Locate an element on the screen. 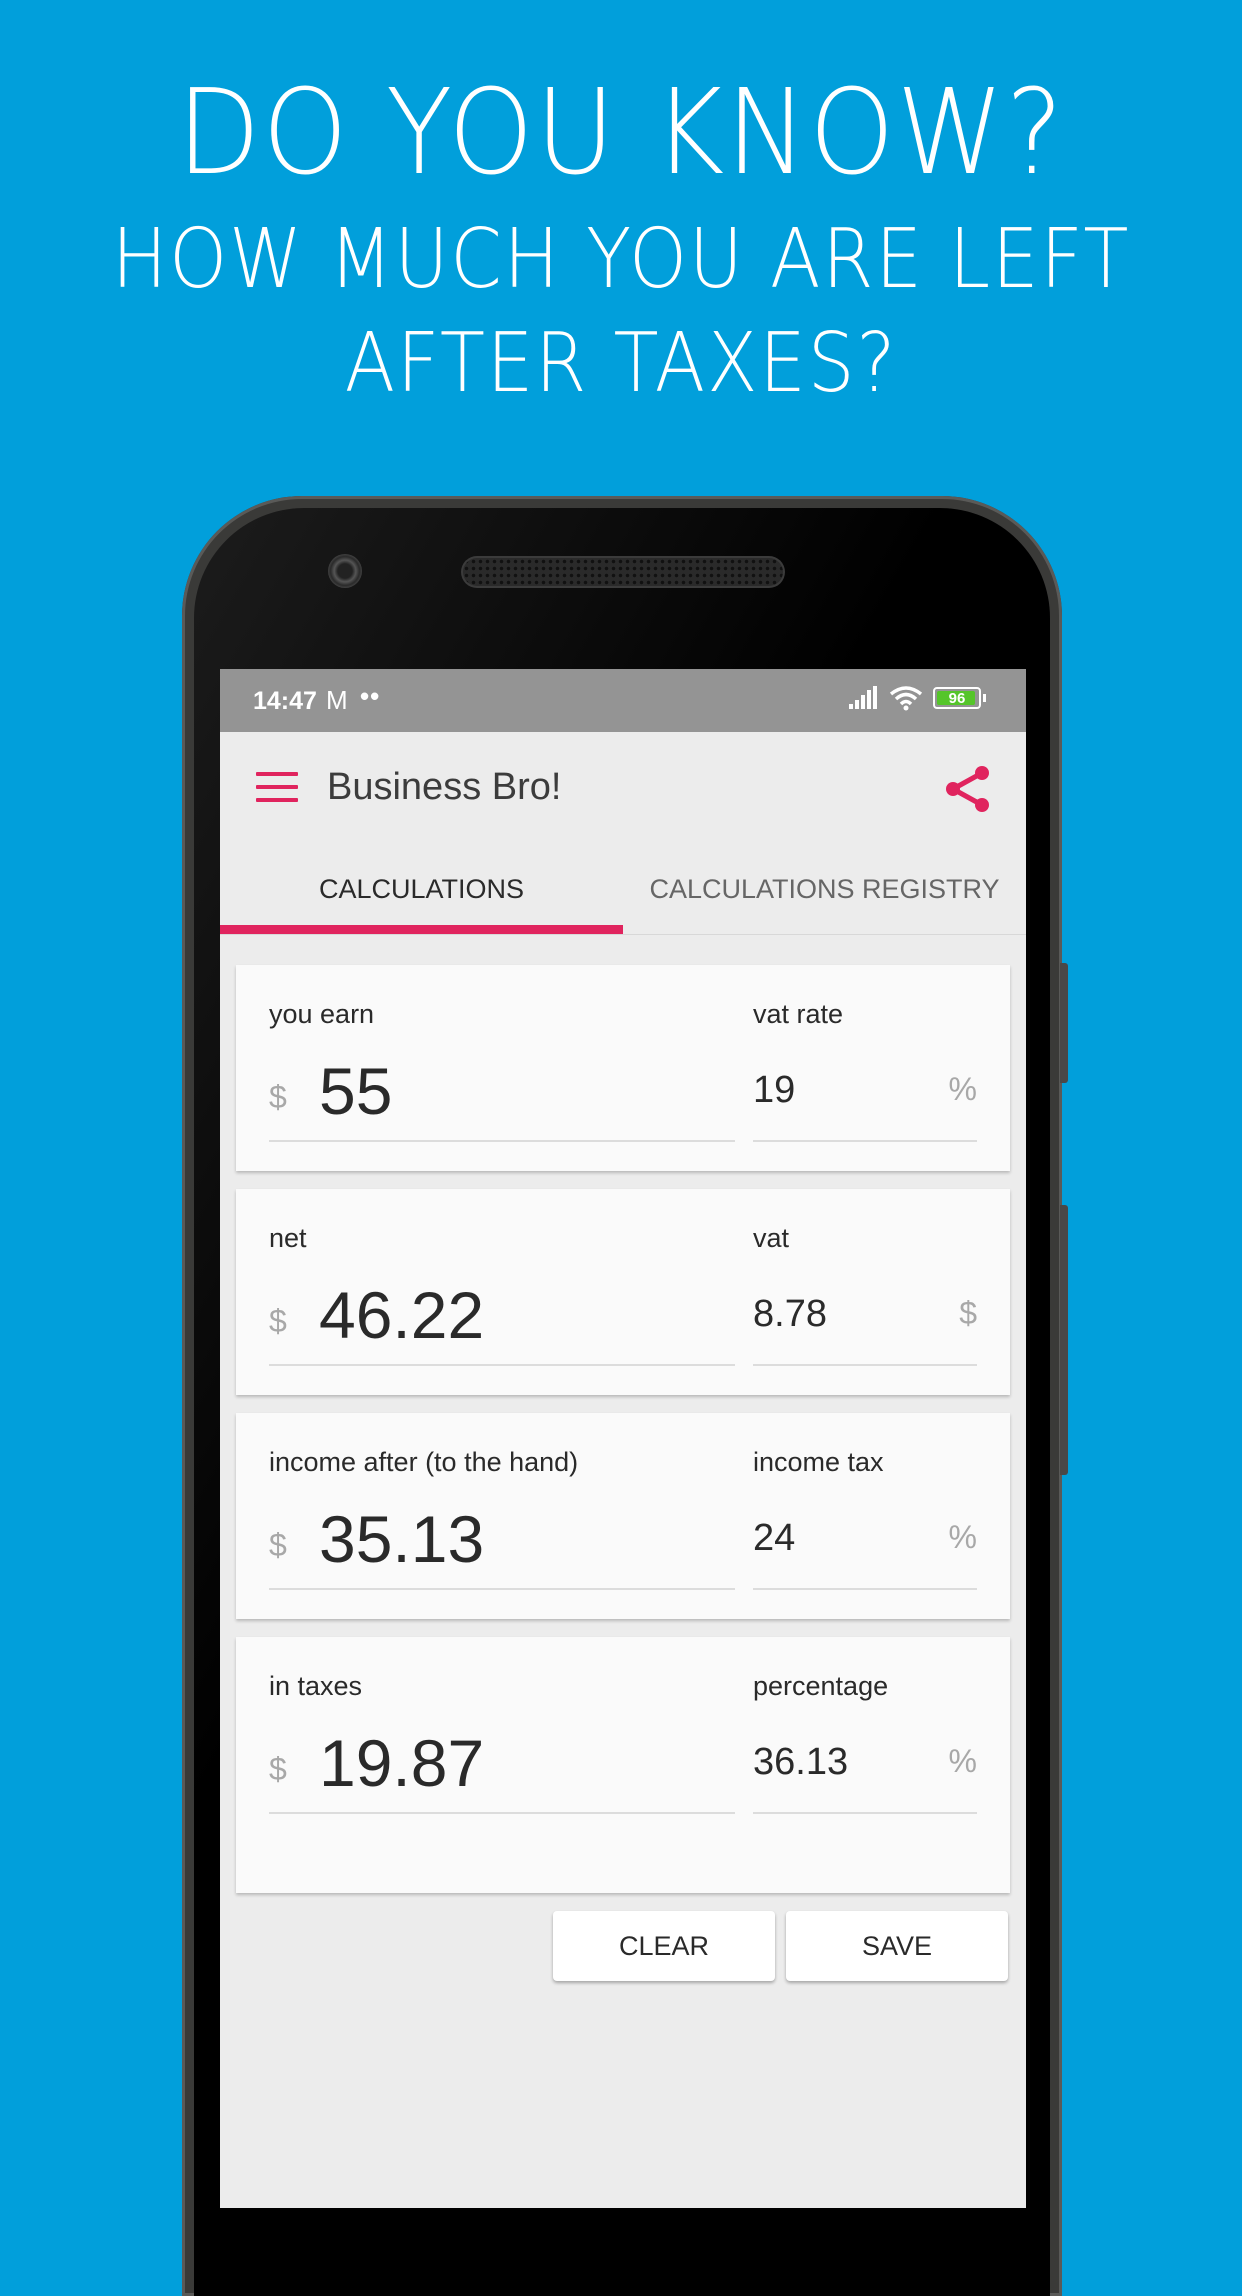 This screenshot has width=1242, height=2296. in-taxes-value: 19.87 is located at coordinates (402, 1763).